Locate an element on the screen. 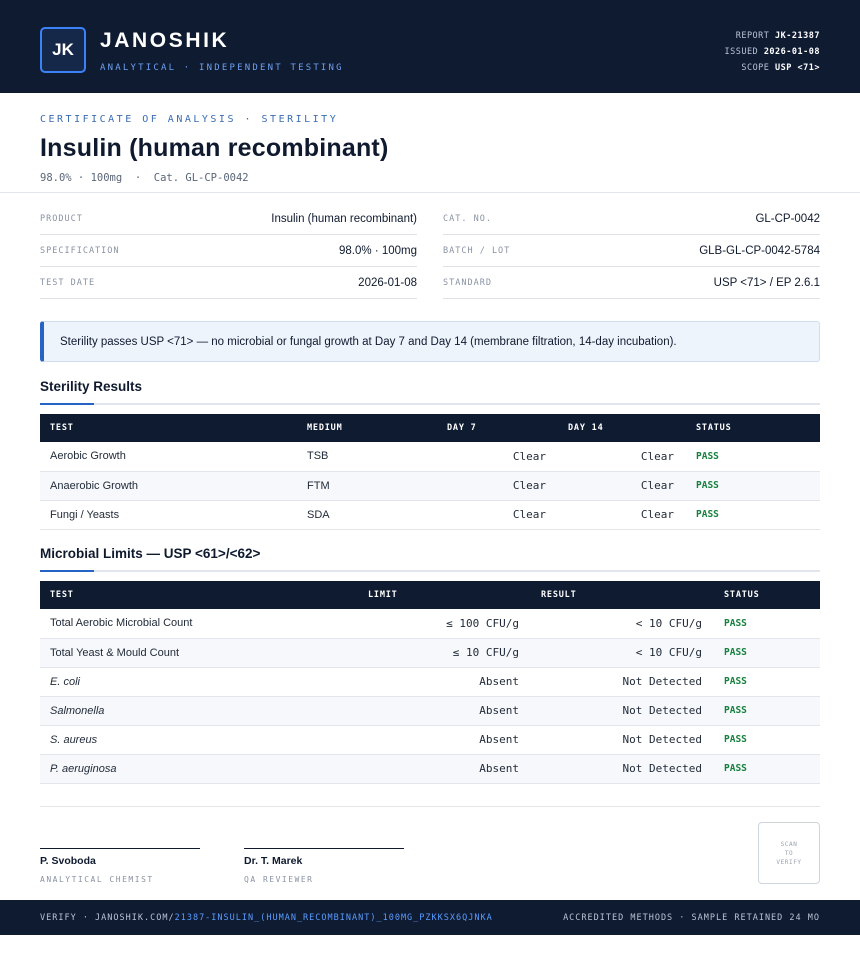 This screenshot has height=963, width=860. meta-report: REPORT JK-21387 is located at coordinates (777, 36).